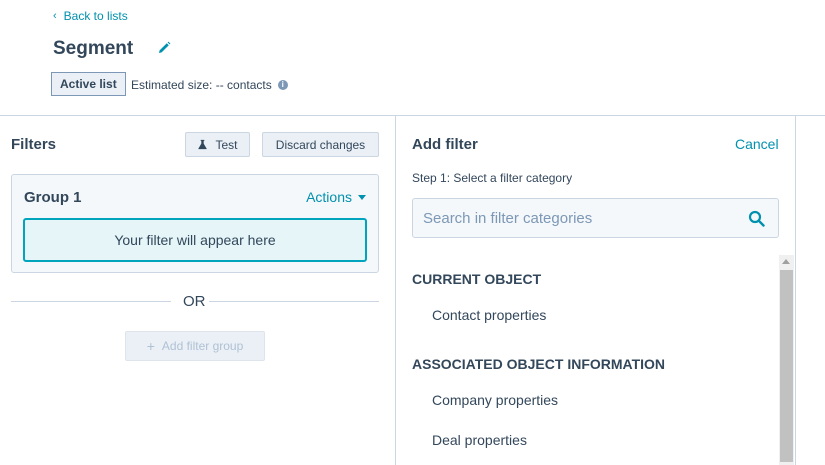 Image resolution: width=825 pixels, height=465 pixels. Describe the element at coordinates (362, 197) in the screenshot. I see `chevron-down-icon` at that location.